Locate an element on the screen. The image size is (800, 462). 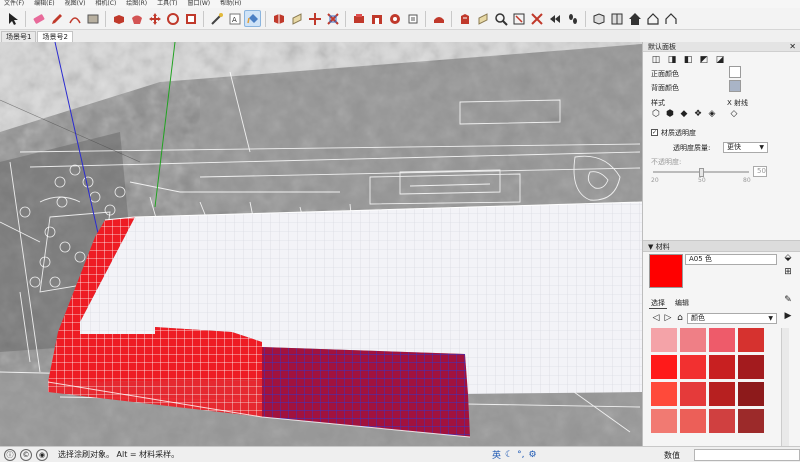
rewind-icon is located at coordinates (554, 18).